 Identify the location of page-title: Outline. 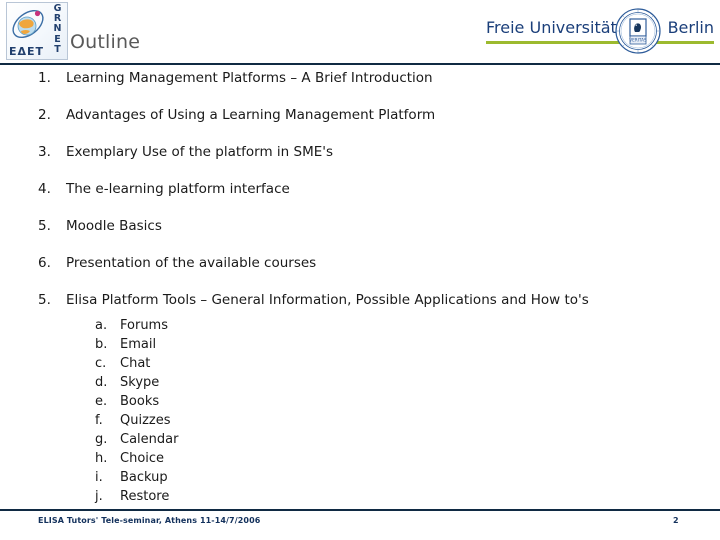
(105, 42).